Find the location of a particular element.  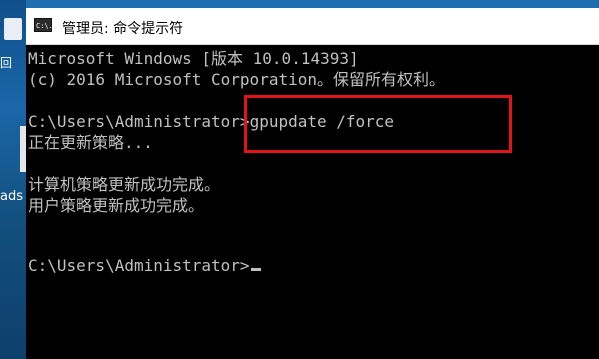

console-line: Microsoft Windows [版本 10.0.14393] is located at coordinates (193, 58).